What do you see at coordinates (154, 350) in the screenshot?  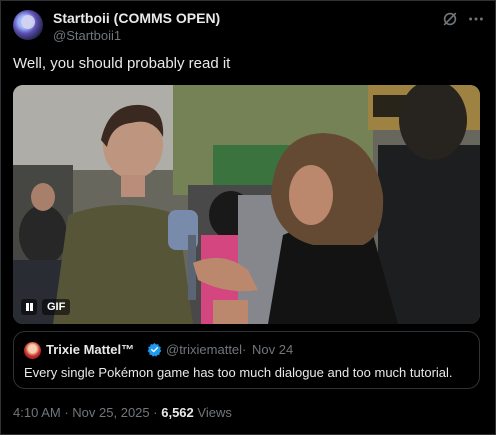 I see `verified-badge-icon` at bounding box center [154, 350].